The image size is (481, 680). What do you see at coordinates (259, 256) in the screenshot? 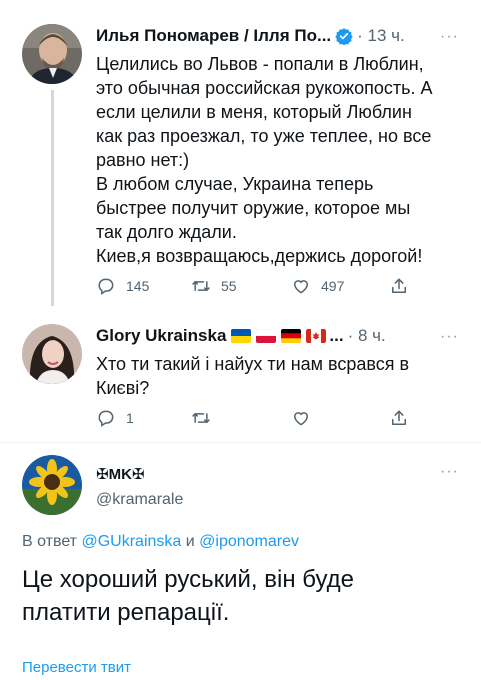
I see `tweet-line: Киев,я возвращаюсь,держись дорогой!` at bounding box center [259, 256].